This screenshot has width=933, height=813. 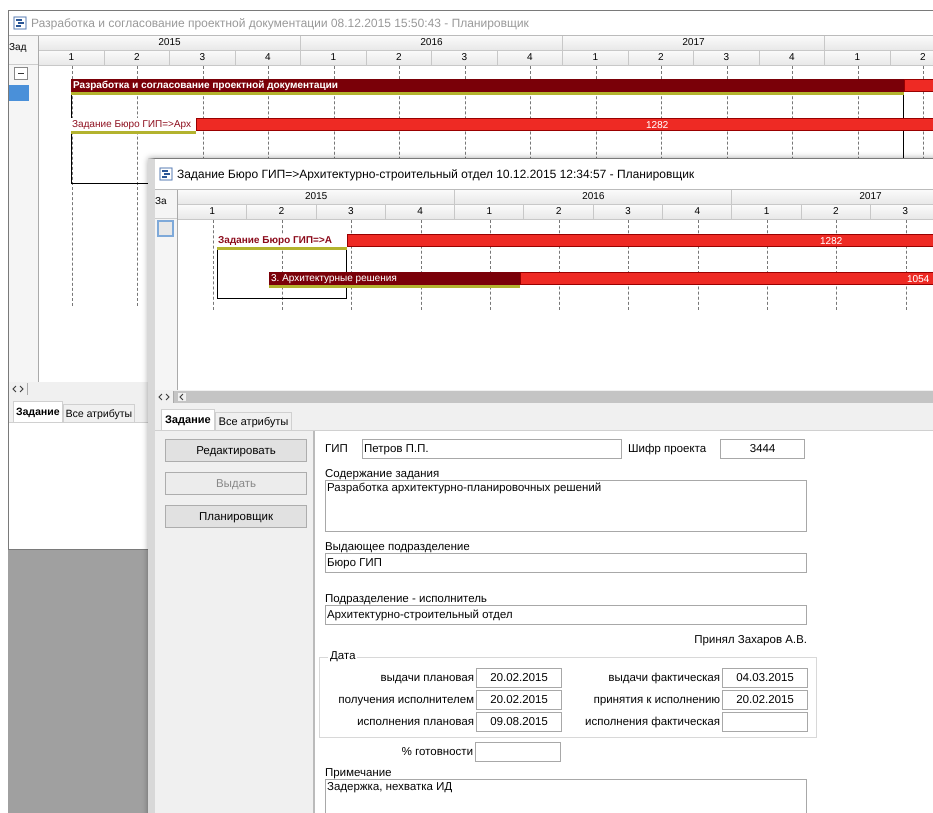 What do you see at coordinates (566, 506) in the screenshot?
I see `text-area: Разработка архитектурно-планировочных решений` at bounding box center [566, 506].